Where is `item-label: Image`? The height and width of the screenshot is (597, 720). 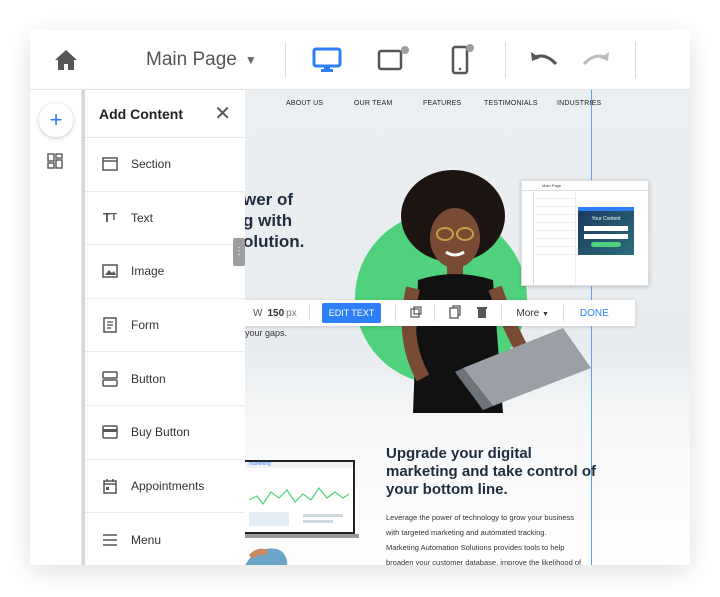 item-label: Image is located at coordinates (148, 271).